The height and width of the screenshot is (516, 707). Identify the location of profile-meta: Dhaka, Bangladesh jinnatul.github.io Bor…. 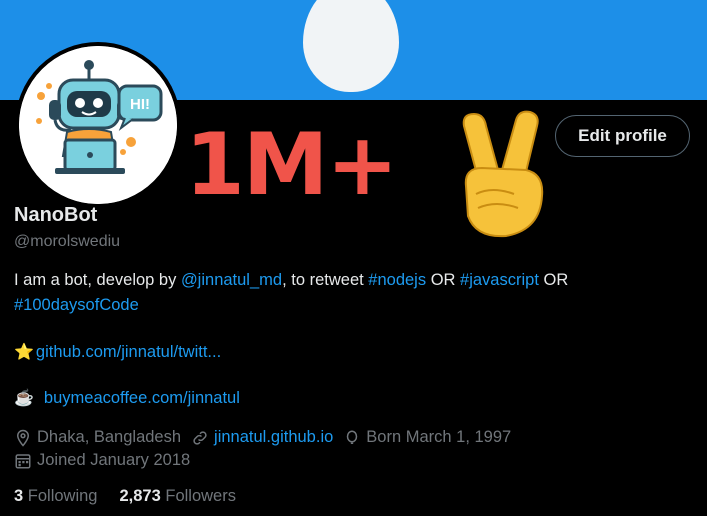
(267, 437).